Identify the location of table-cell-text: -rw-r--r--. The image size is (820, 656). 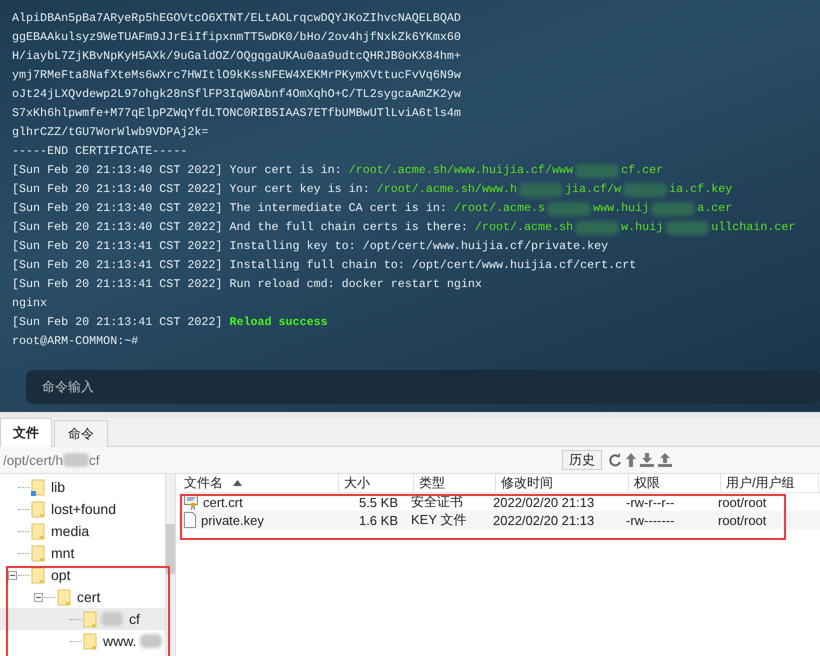
(650, 502).